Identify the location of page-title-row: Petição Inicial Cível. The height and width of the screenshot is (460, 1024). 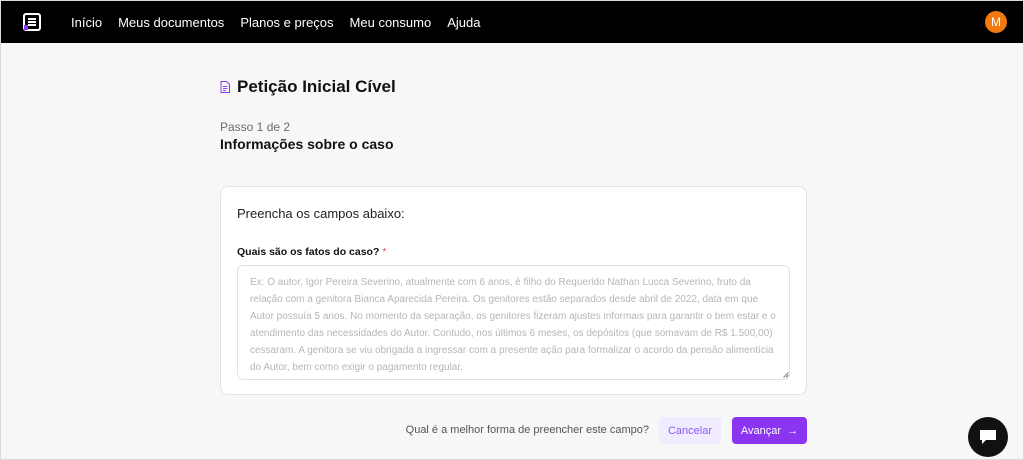
(308, 87).